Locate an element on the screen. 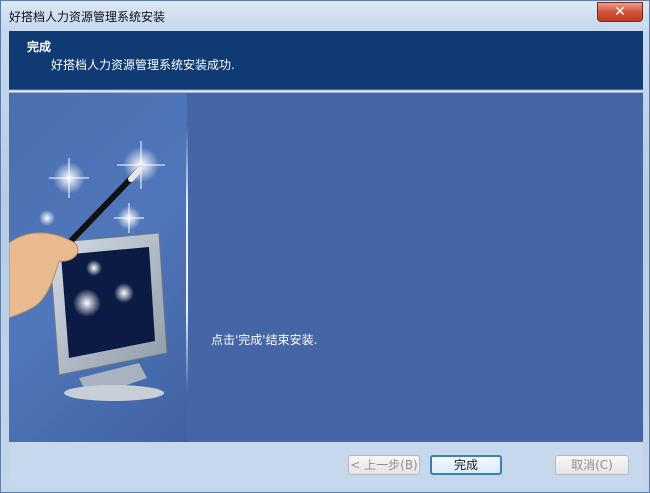 This screenshot has height=493, width=650. header-subtitle: 好搭档人力资源管理系统安装成功. is located at coordinates (143, 65).